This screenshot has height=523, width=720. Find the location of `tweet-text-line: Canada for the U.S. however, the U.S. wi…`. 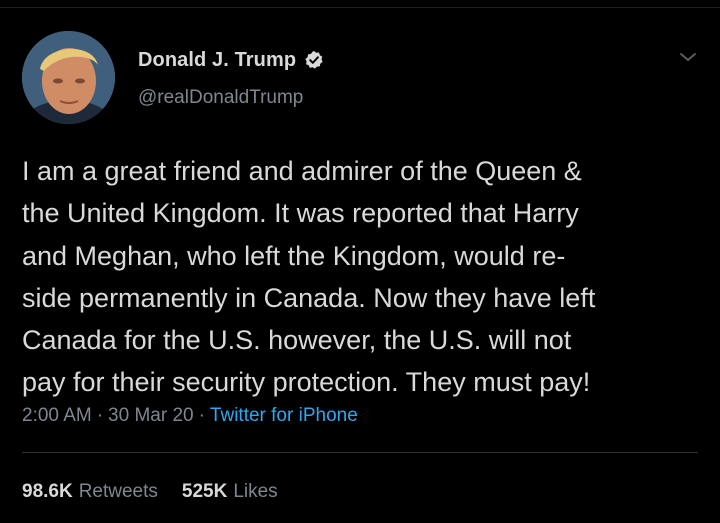

tweet-text-line: Canada for the U.S. however, the U.S. wi… is located at coordinates (297, 340).